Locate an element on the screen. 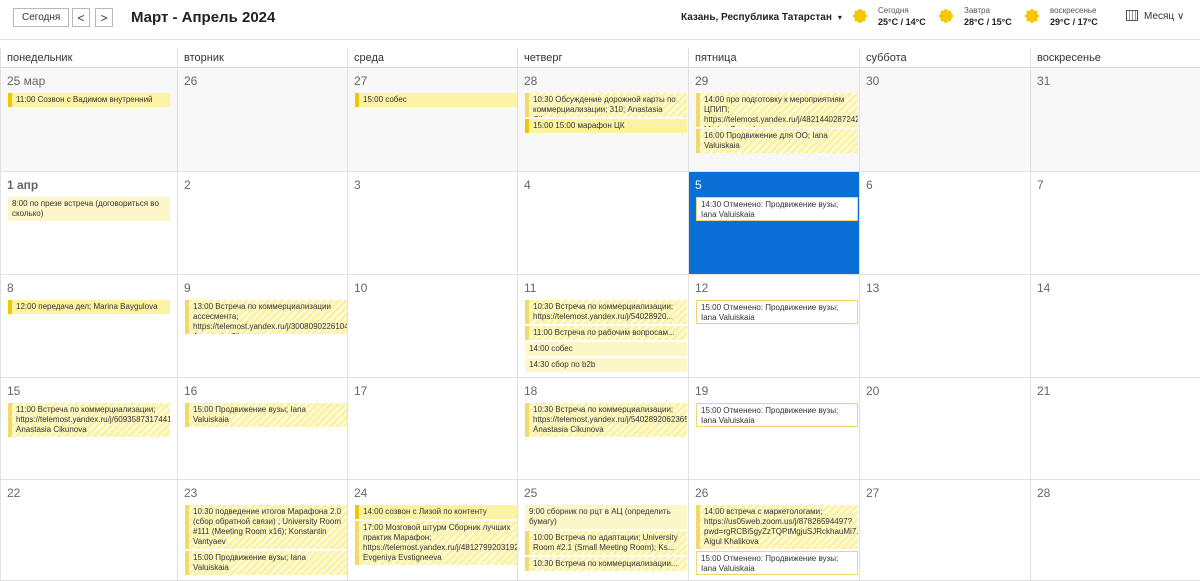  day-cell: 3 is located at coordinates (432, 223).